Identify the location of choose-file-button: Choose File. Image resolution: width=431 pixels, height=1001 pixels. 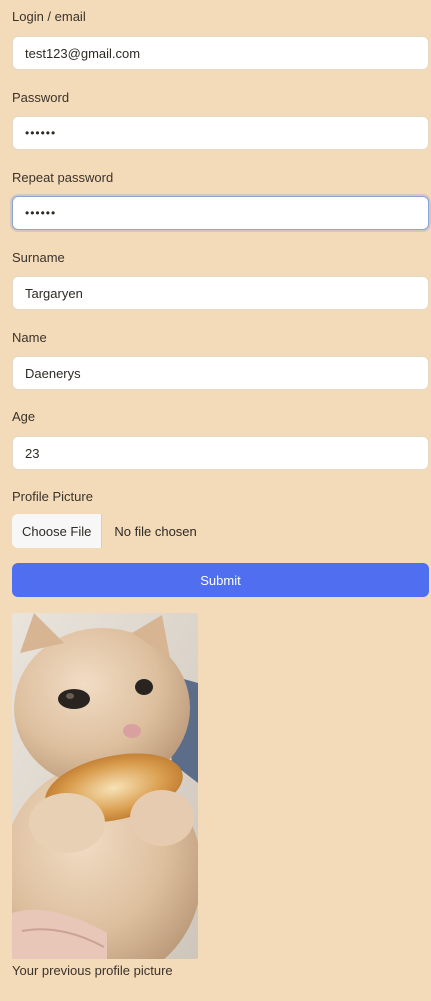
(57, 531).